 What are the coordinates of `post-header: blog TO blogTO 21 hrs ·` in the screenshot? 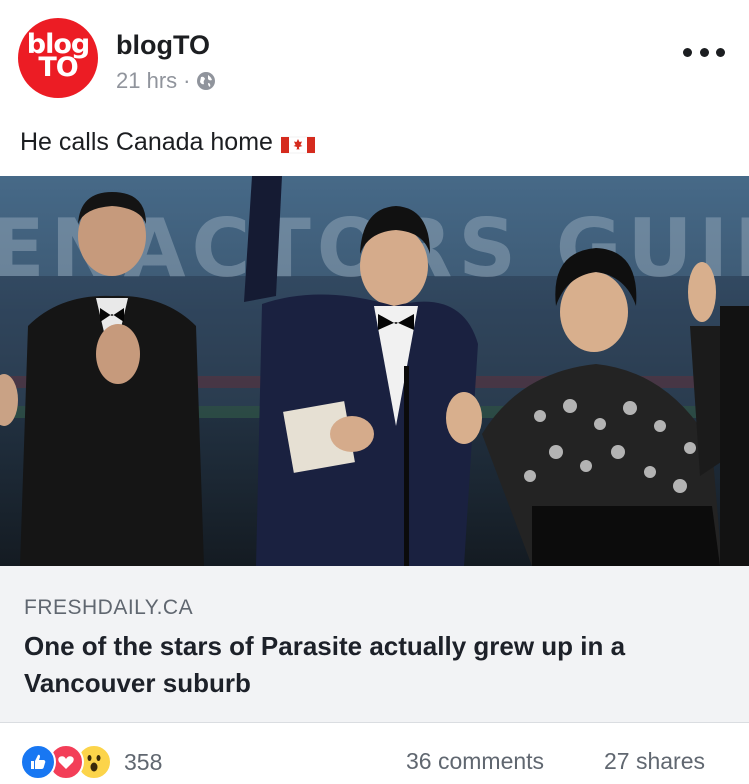 It's located at (374, 56).